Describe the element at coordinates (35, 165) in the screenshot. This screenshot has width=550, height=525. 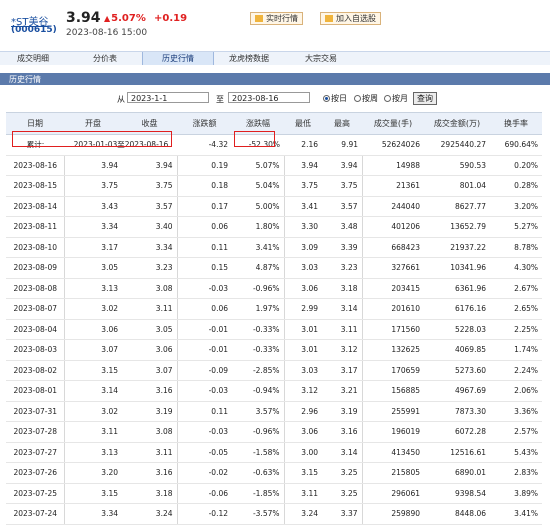
I see `cell-date: 2023-08-16` at that location.